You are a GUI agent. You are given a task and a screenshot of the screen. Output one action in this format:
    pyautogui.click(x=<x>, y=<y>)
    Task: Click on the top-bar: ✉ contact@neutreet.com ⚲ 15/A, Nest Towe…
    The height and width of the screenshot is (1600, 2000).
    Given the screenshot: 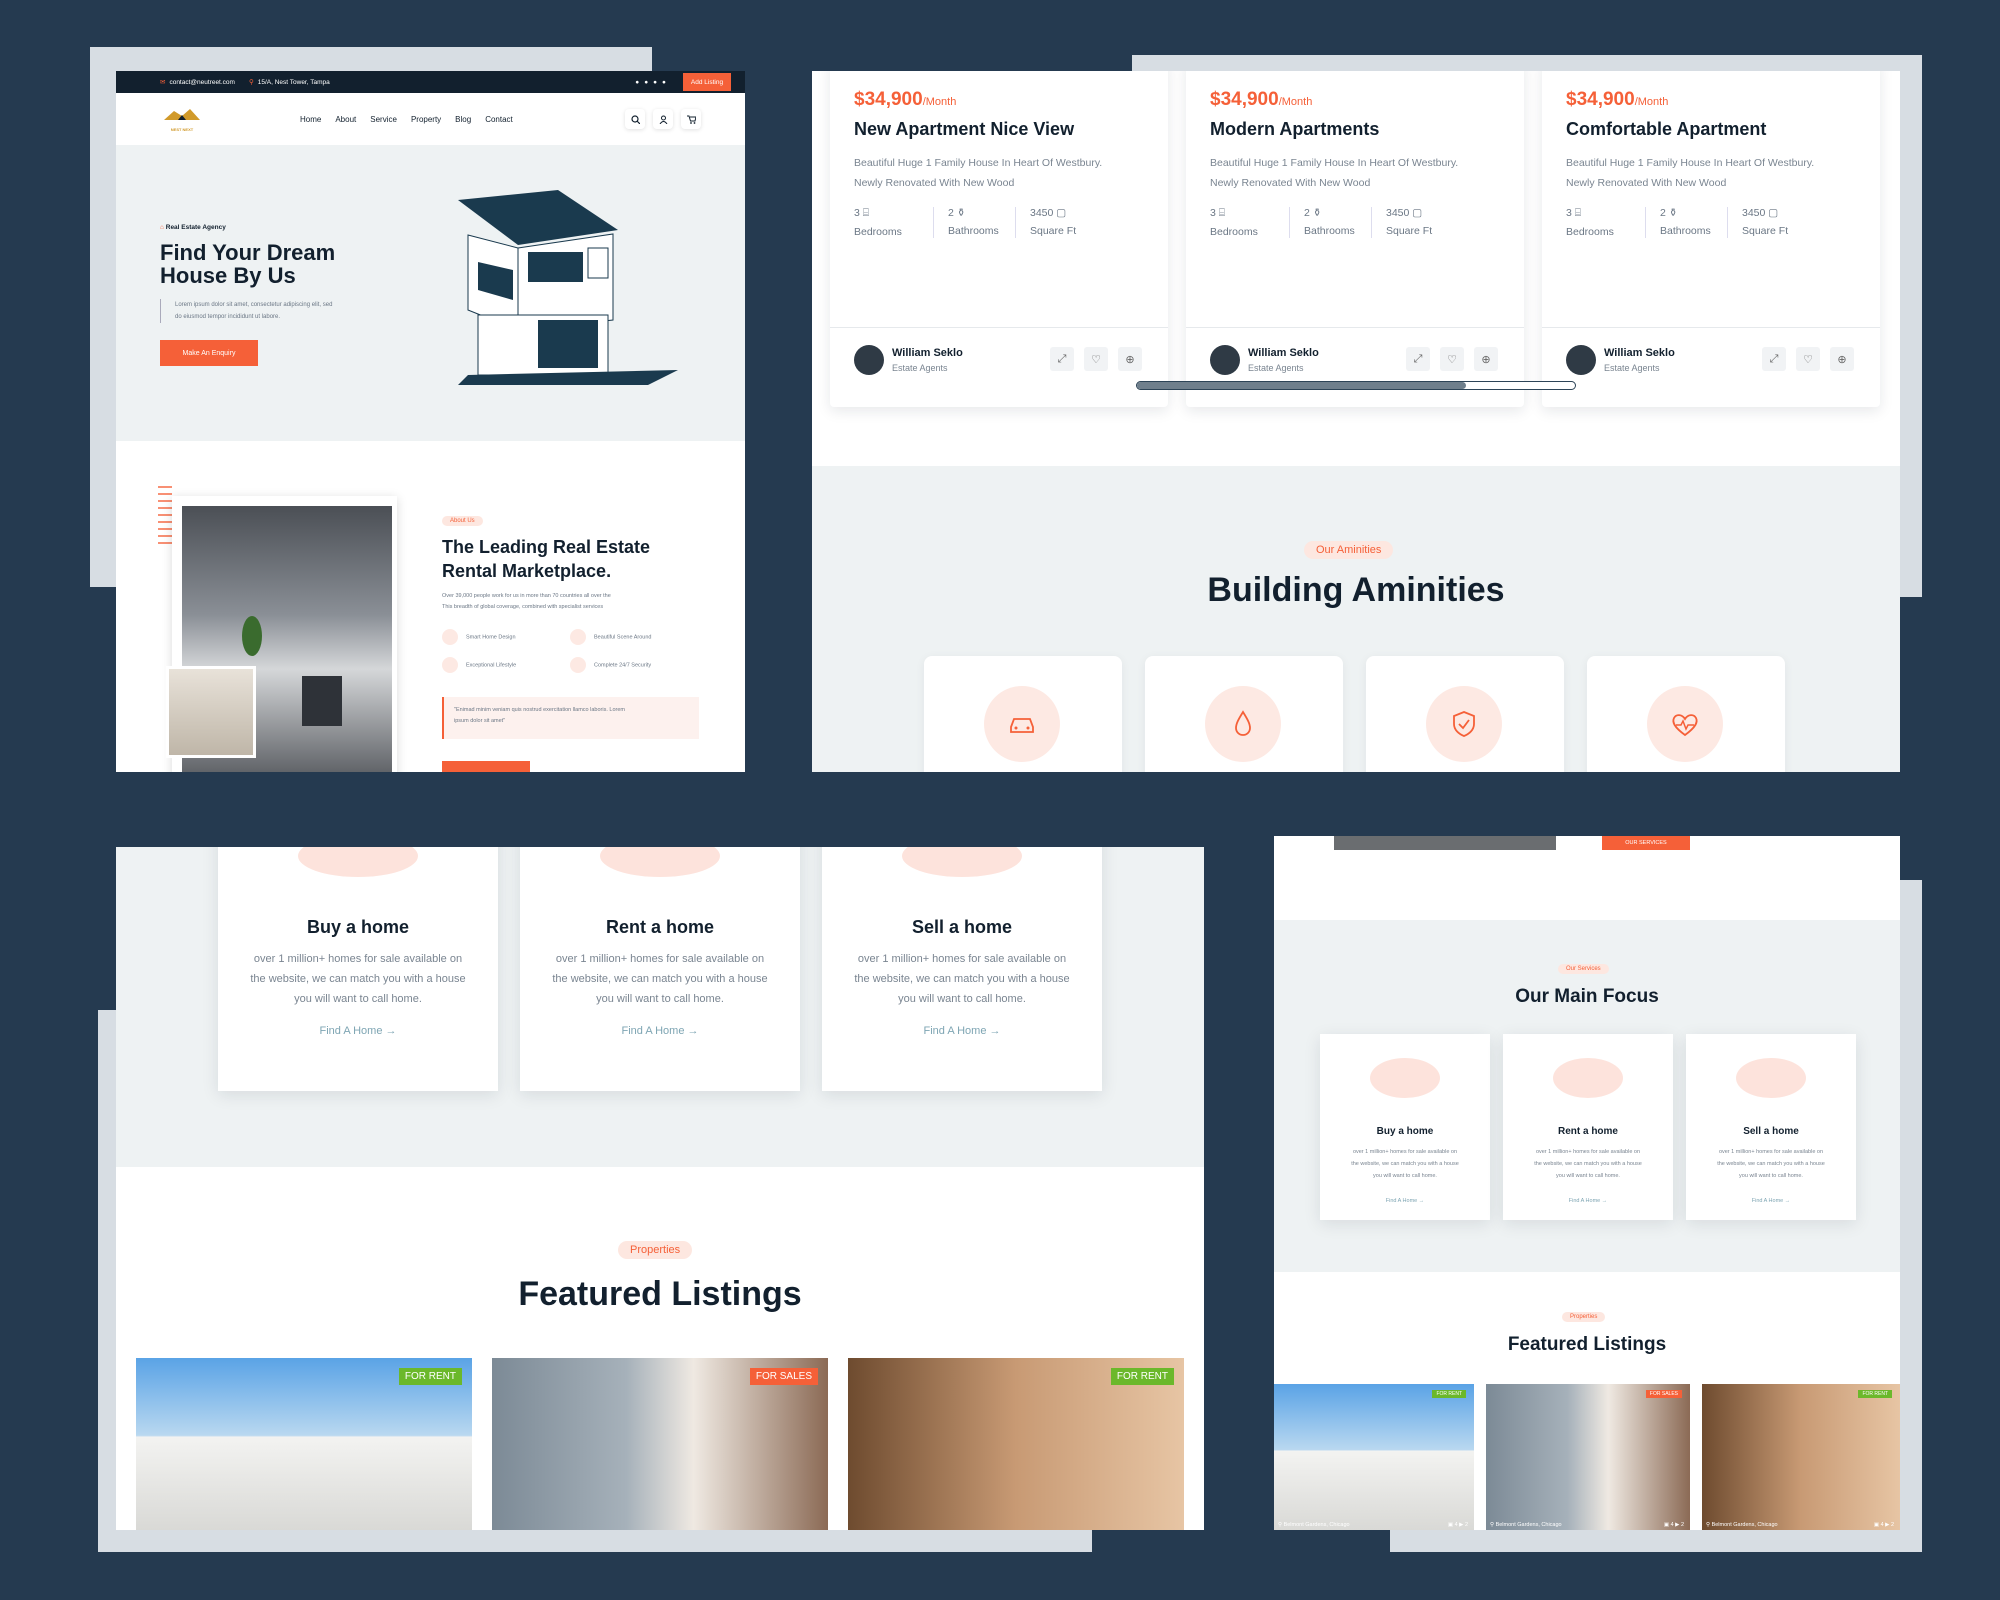 What is the action you would take?
    pyautogui.click(x=430, y=82)
    